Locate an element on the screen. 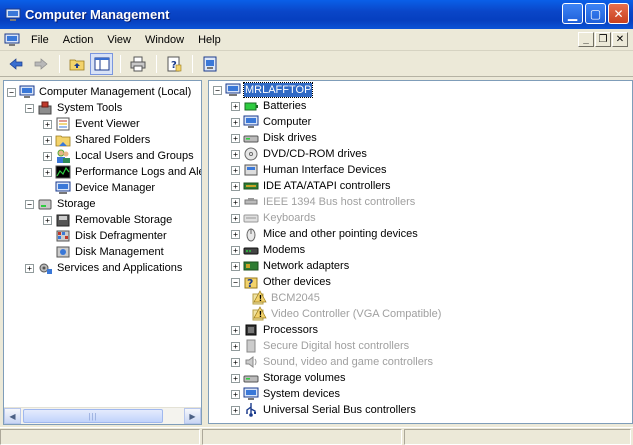  up-one-level-button is located at coordinates (76, 64).